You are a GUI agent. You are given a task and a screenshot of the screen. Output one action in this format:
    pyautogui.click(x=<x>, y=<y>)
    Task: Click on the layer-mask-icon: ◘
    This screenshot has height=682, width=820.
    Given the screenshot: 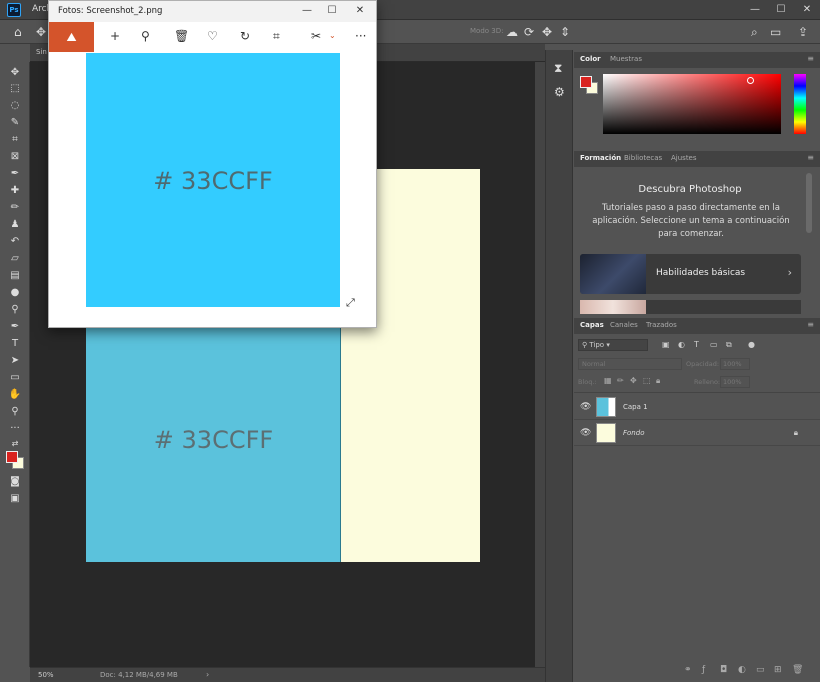 What is the action you would take?
    pyautogui.click(x=723, y=670)
    